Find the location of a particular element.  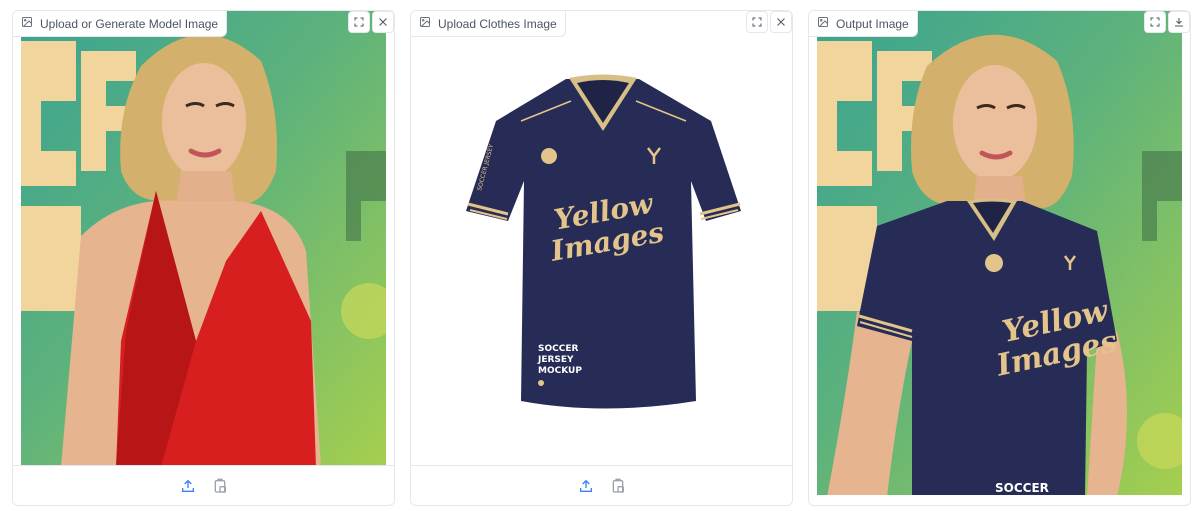

panel-label-text: Output Image is located at coordinates (872, 23).